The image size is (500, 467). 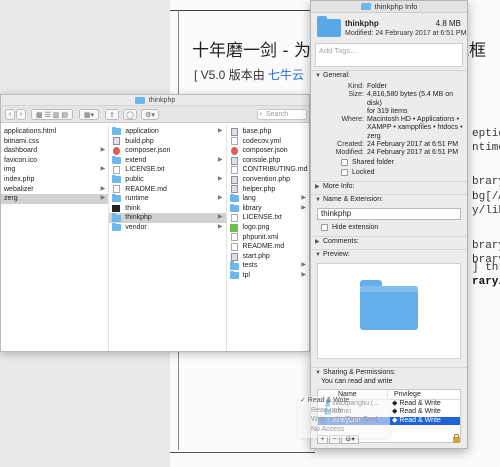 What do you see at coordinates (167, 179) in the screenshot?
I see `list-item: public ▶` at bounding box center [167, 179].